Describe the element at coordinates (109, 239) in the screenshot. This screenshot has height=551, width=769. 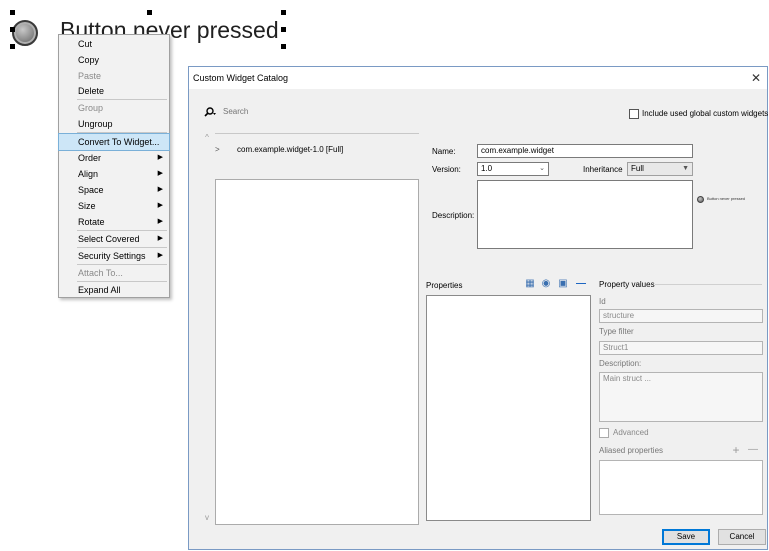
I see `menu-item-label: Select Covered` at that location.